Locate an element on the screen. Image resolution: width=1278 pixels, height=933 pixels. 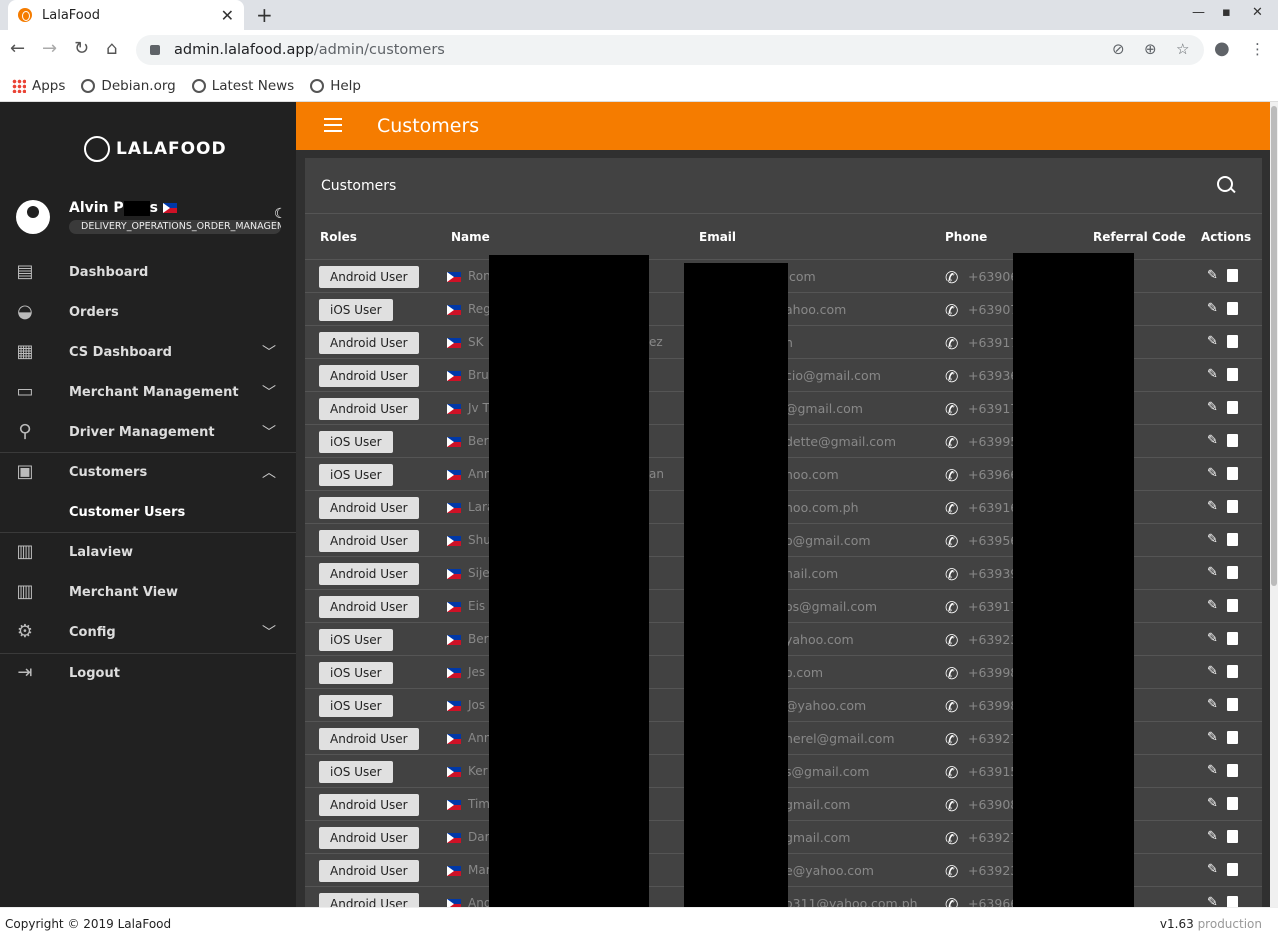
sidebar-item-merchant-management: ▭ Merchant Management ﹀ is located at coordinates (148, 392).